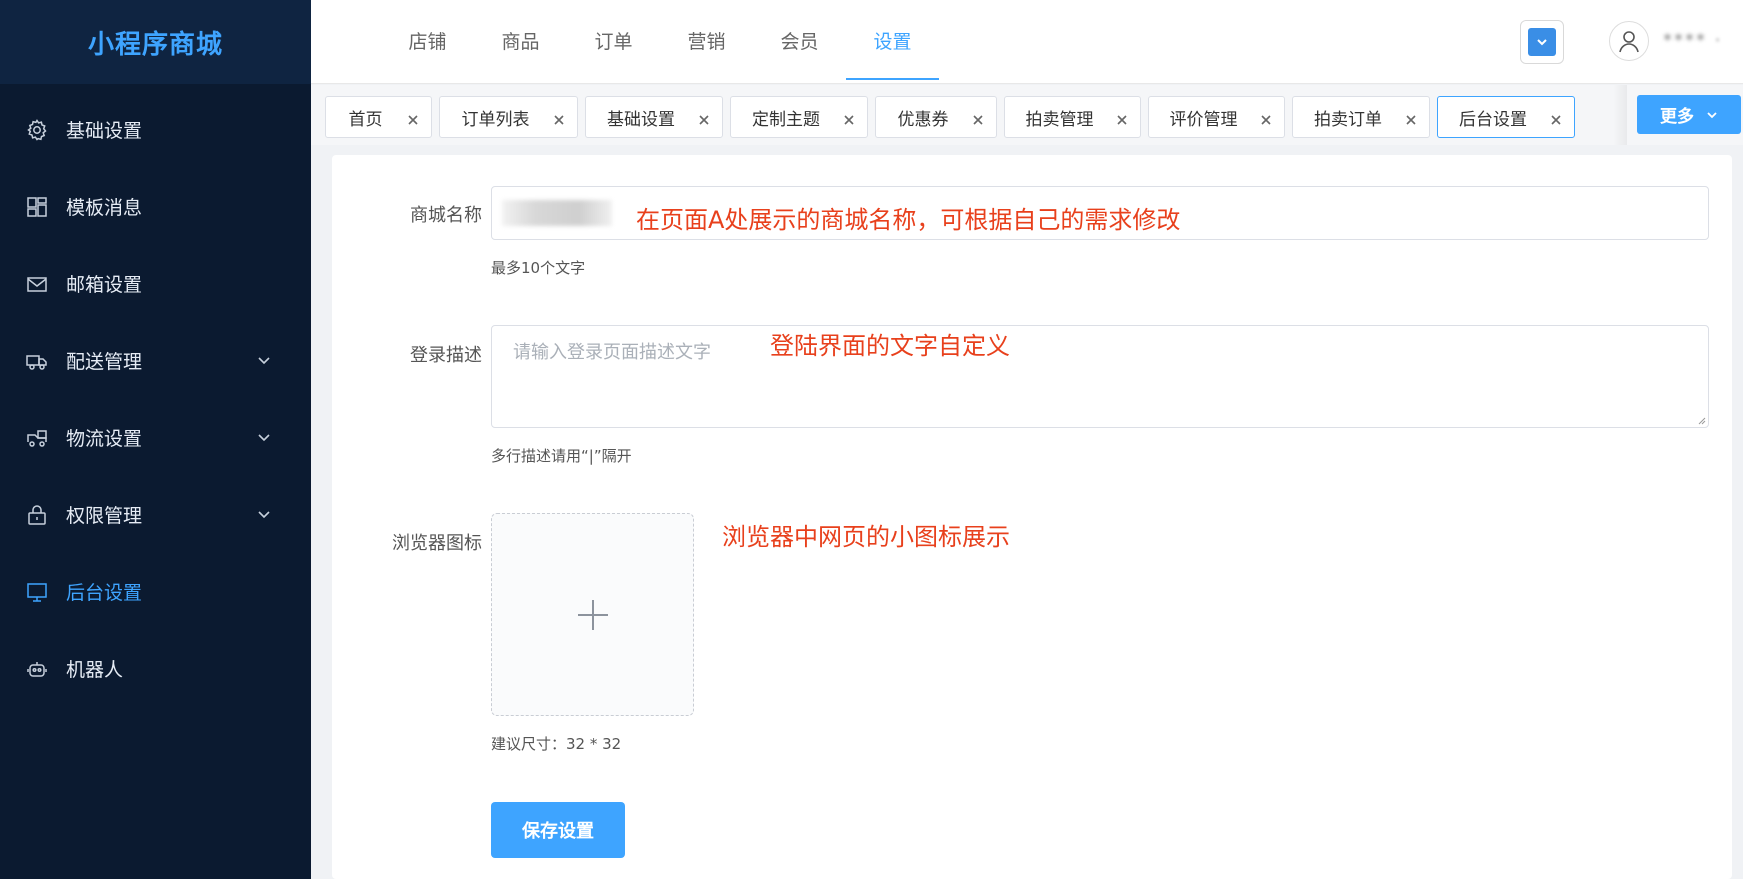 The height and width of the screenshot is (879, 1743). I want to click on topnav-goods: 商品, so click(520, 40).